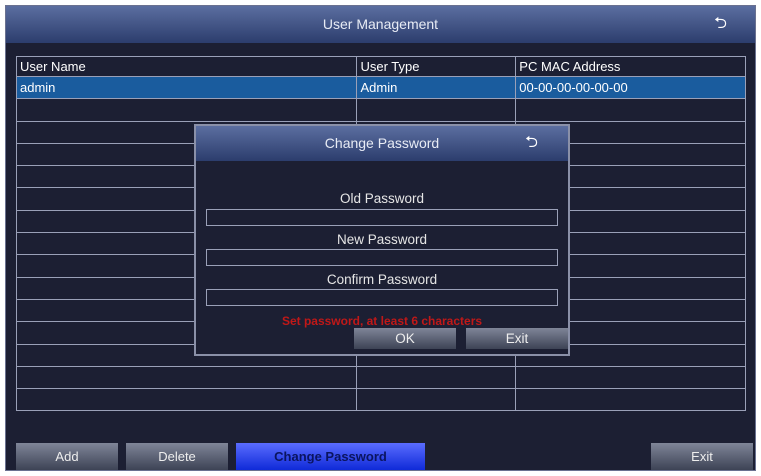 This screenshot has width=761, height=476. I want to click on column-header-user-type: User Type, so click(436, 66).